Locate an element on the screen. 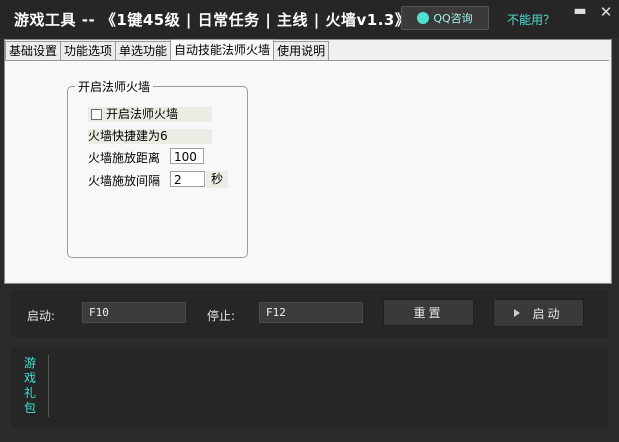 This screenshot has width=619, height=442. help-link: 不能用？ is located at coordinates (531, 19).